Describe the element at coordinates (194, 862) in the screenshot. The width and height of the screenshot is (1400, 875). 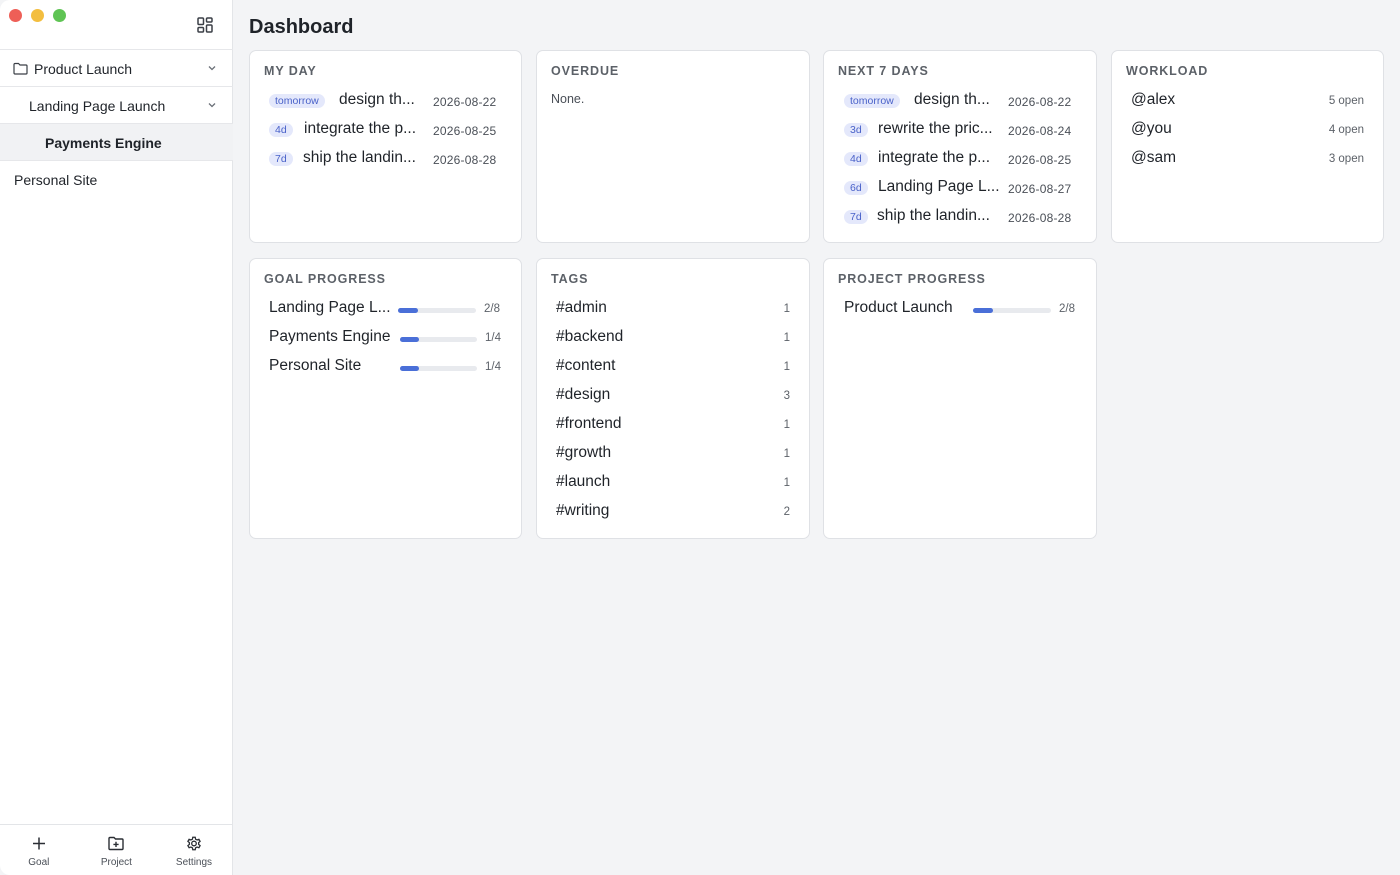
I see `footer-label: Settings` at that location.